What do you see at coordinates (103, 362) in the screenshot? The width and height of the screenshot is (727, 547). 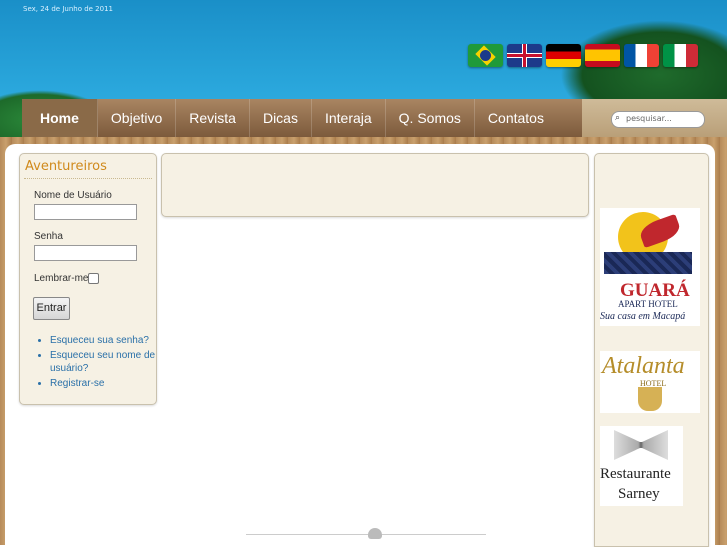 I see `forgot-username-link: Esqueceu seu nome de usuário?` at bounding box center [103, 362].